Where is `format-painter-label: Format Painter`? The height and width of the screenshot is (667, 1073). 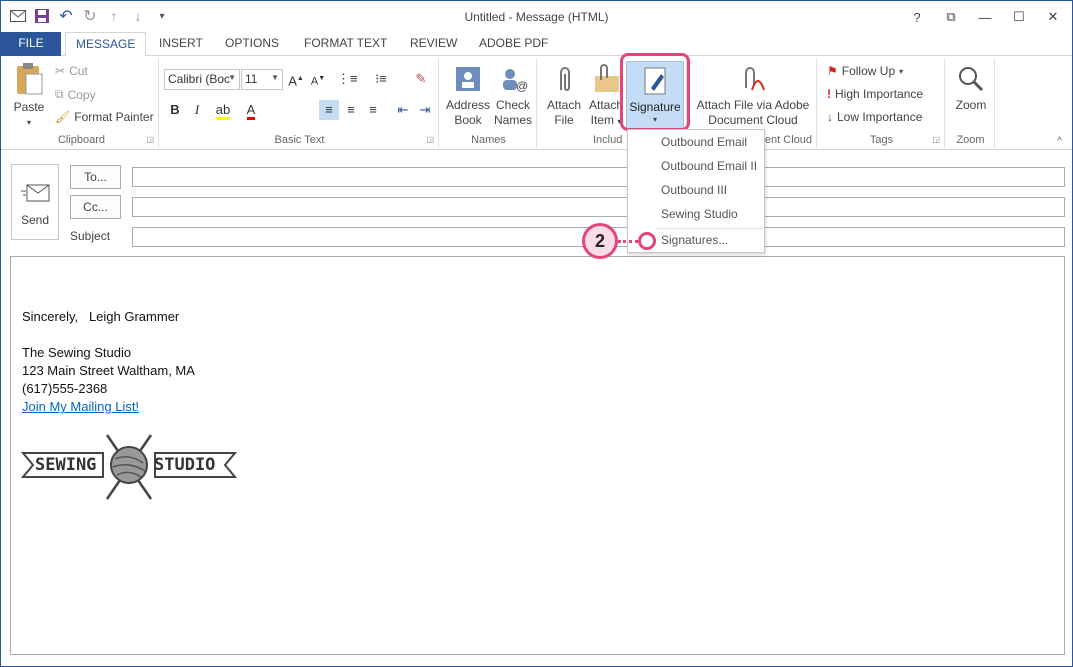
format-painter-label: Format Painter is located at coordinates (114, 117).